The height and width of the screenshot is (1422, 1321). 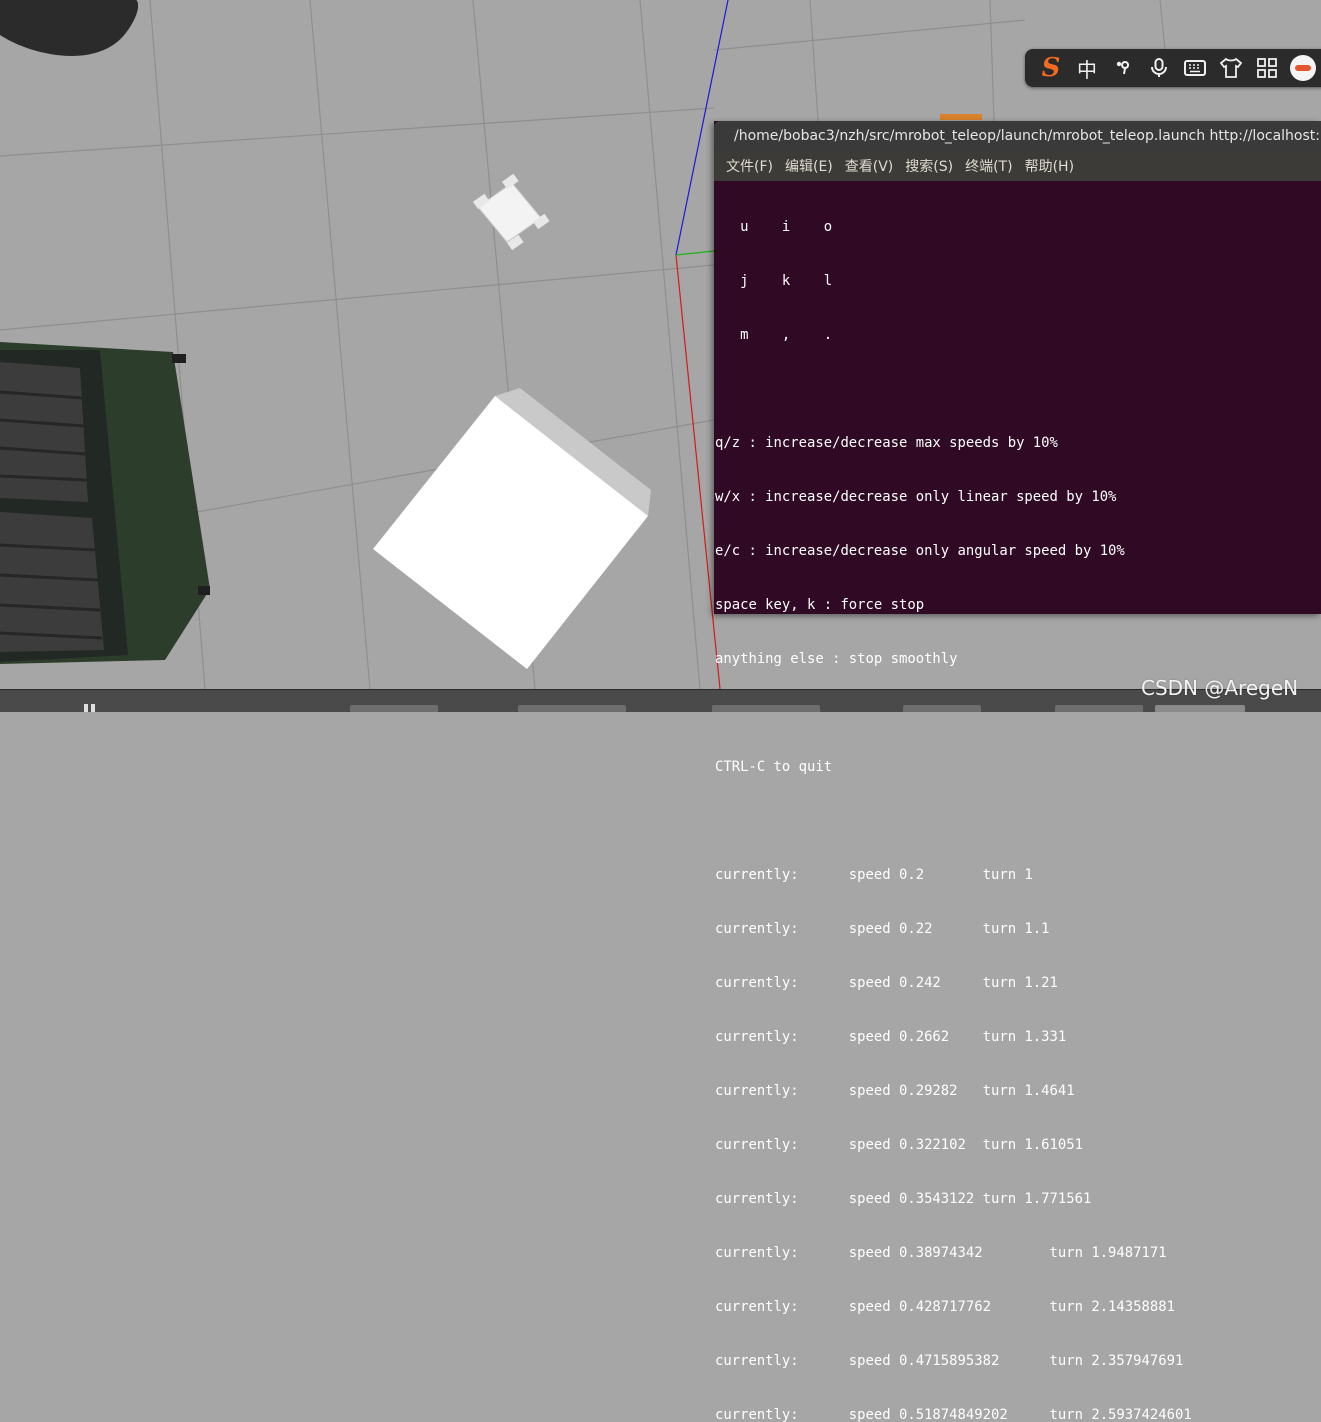 What do you see at coordinates (886, 983) in the screenshot?
I see `terminal-line: currently: speed 0.242 turn 1.21` at bounding box center [886, 983].